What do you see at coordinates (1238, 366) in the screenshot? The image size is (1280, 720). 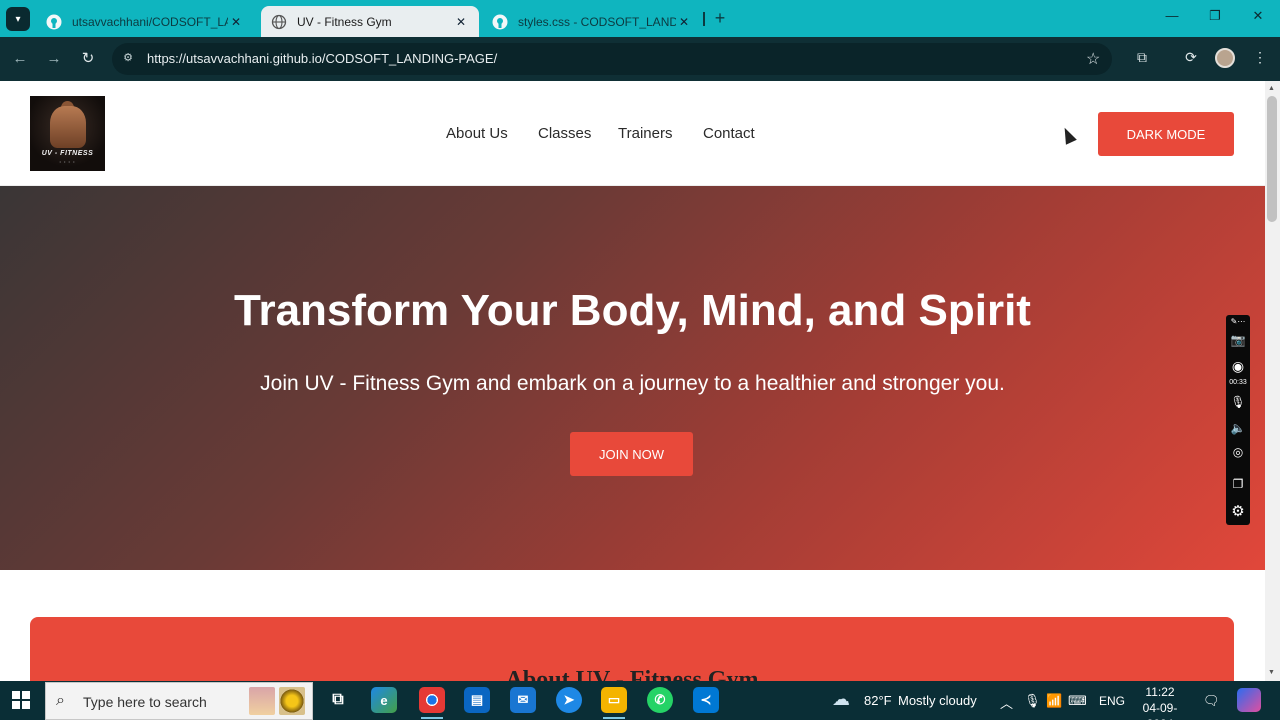 I see `record-icon: ◉` at bounding box center [1238, 366].